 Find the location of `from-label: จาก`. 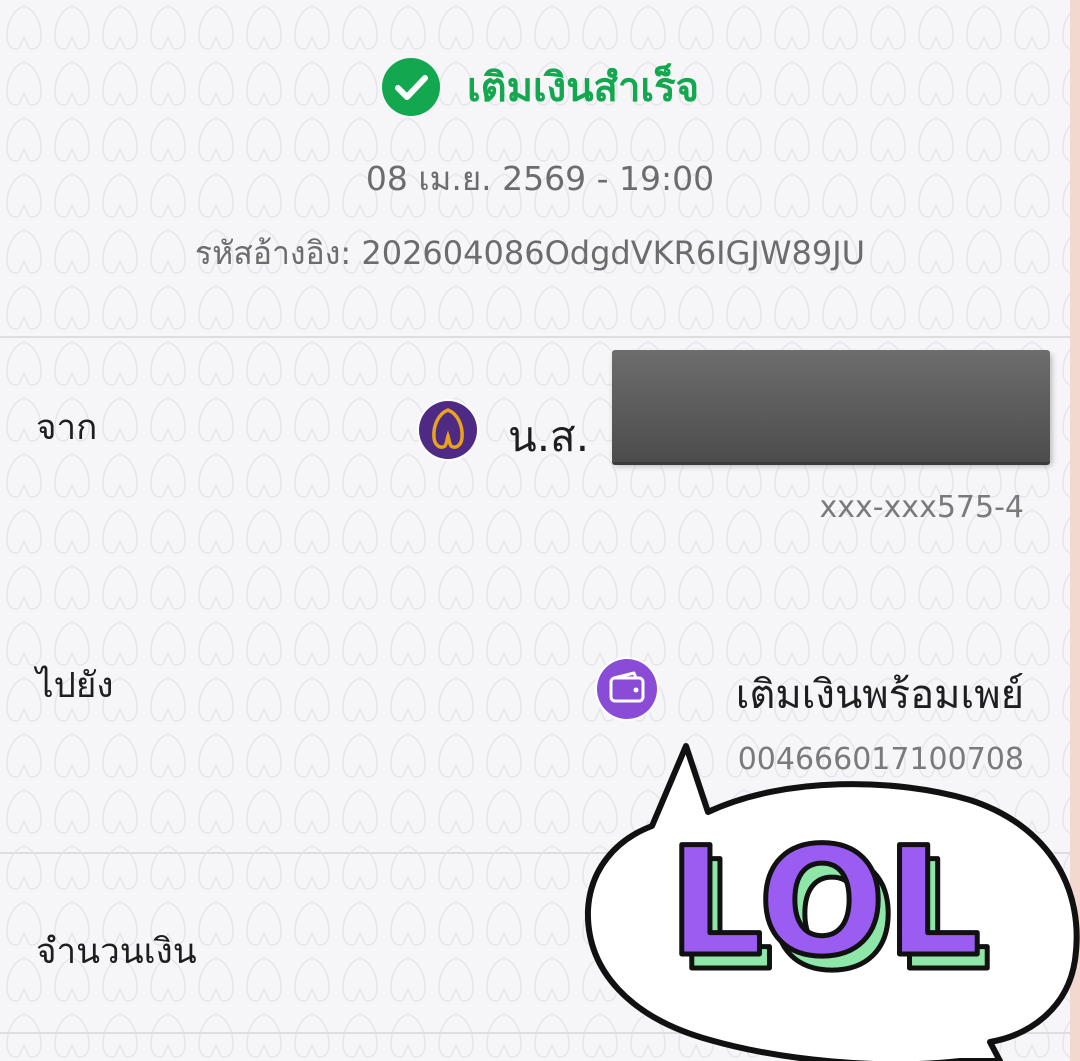

from-label: จาก is located at coordinates (67, 428).